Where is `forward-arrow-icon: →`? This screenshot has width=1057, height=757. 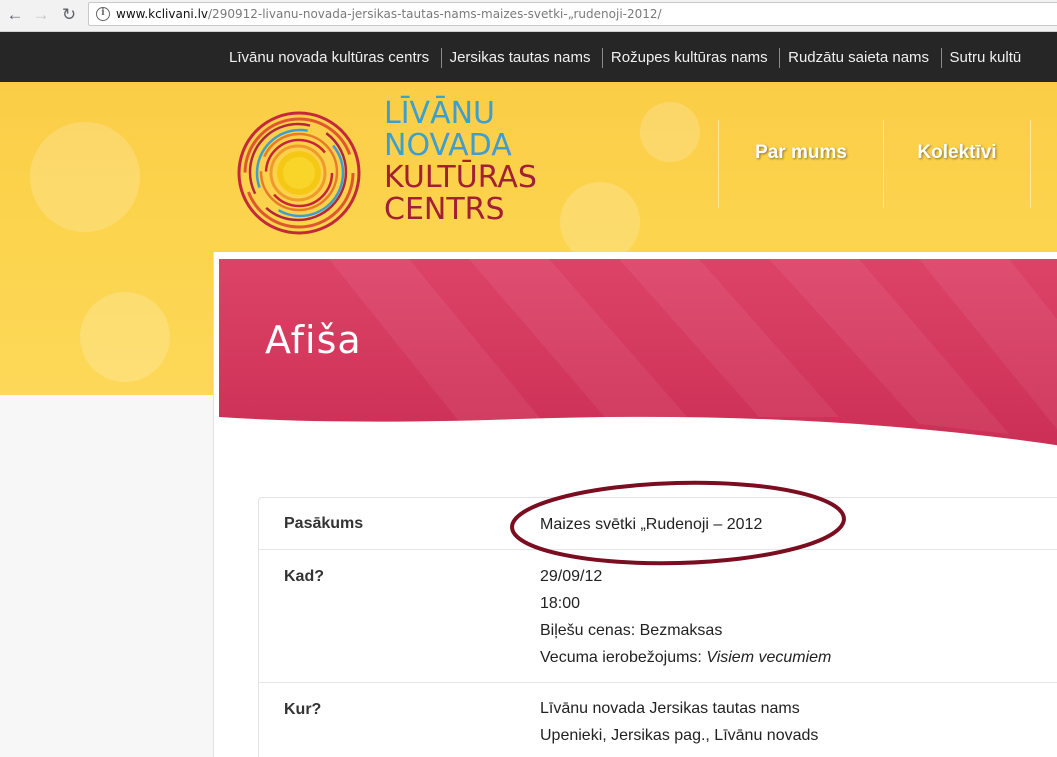 forward-arrow-icon: → is located at coordinates (41, 15).